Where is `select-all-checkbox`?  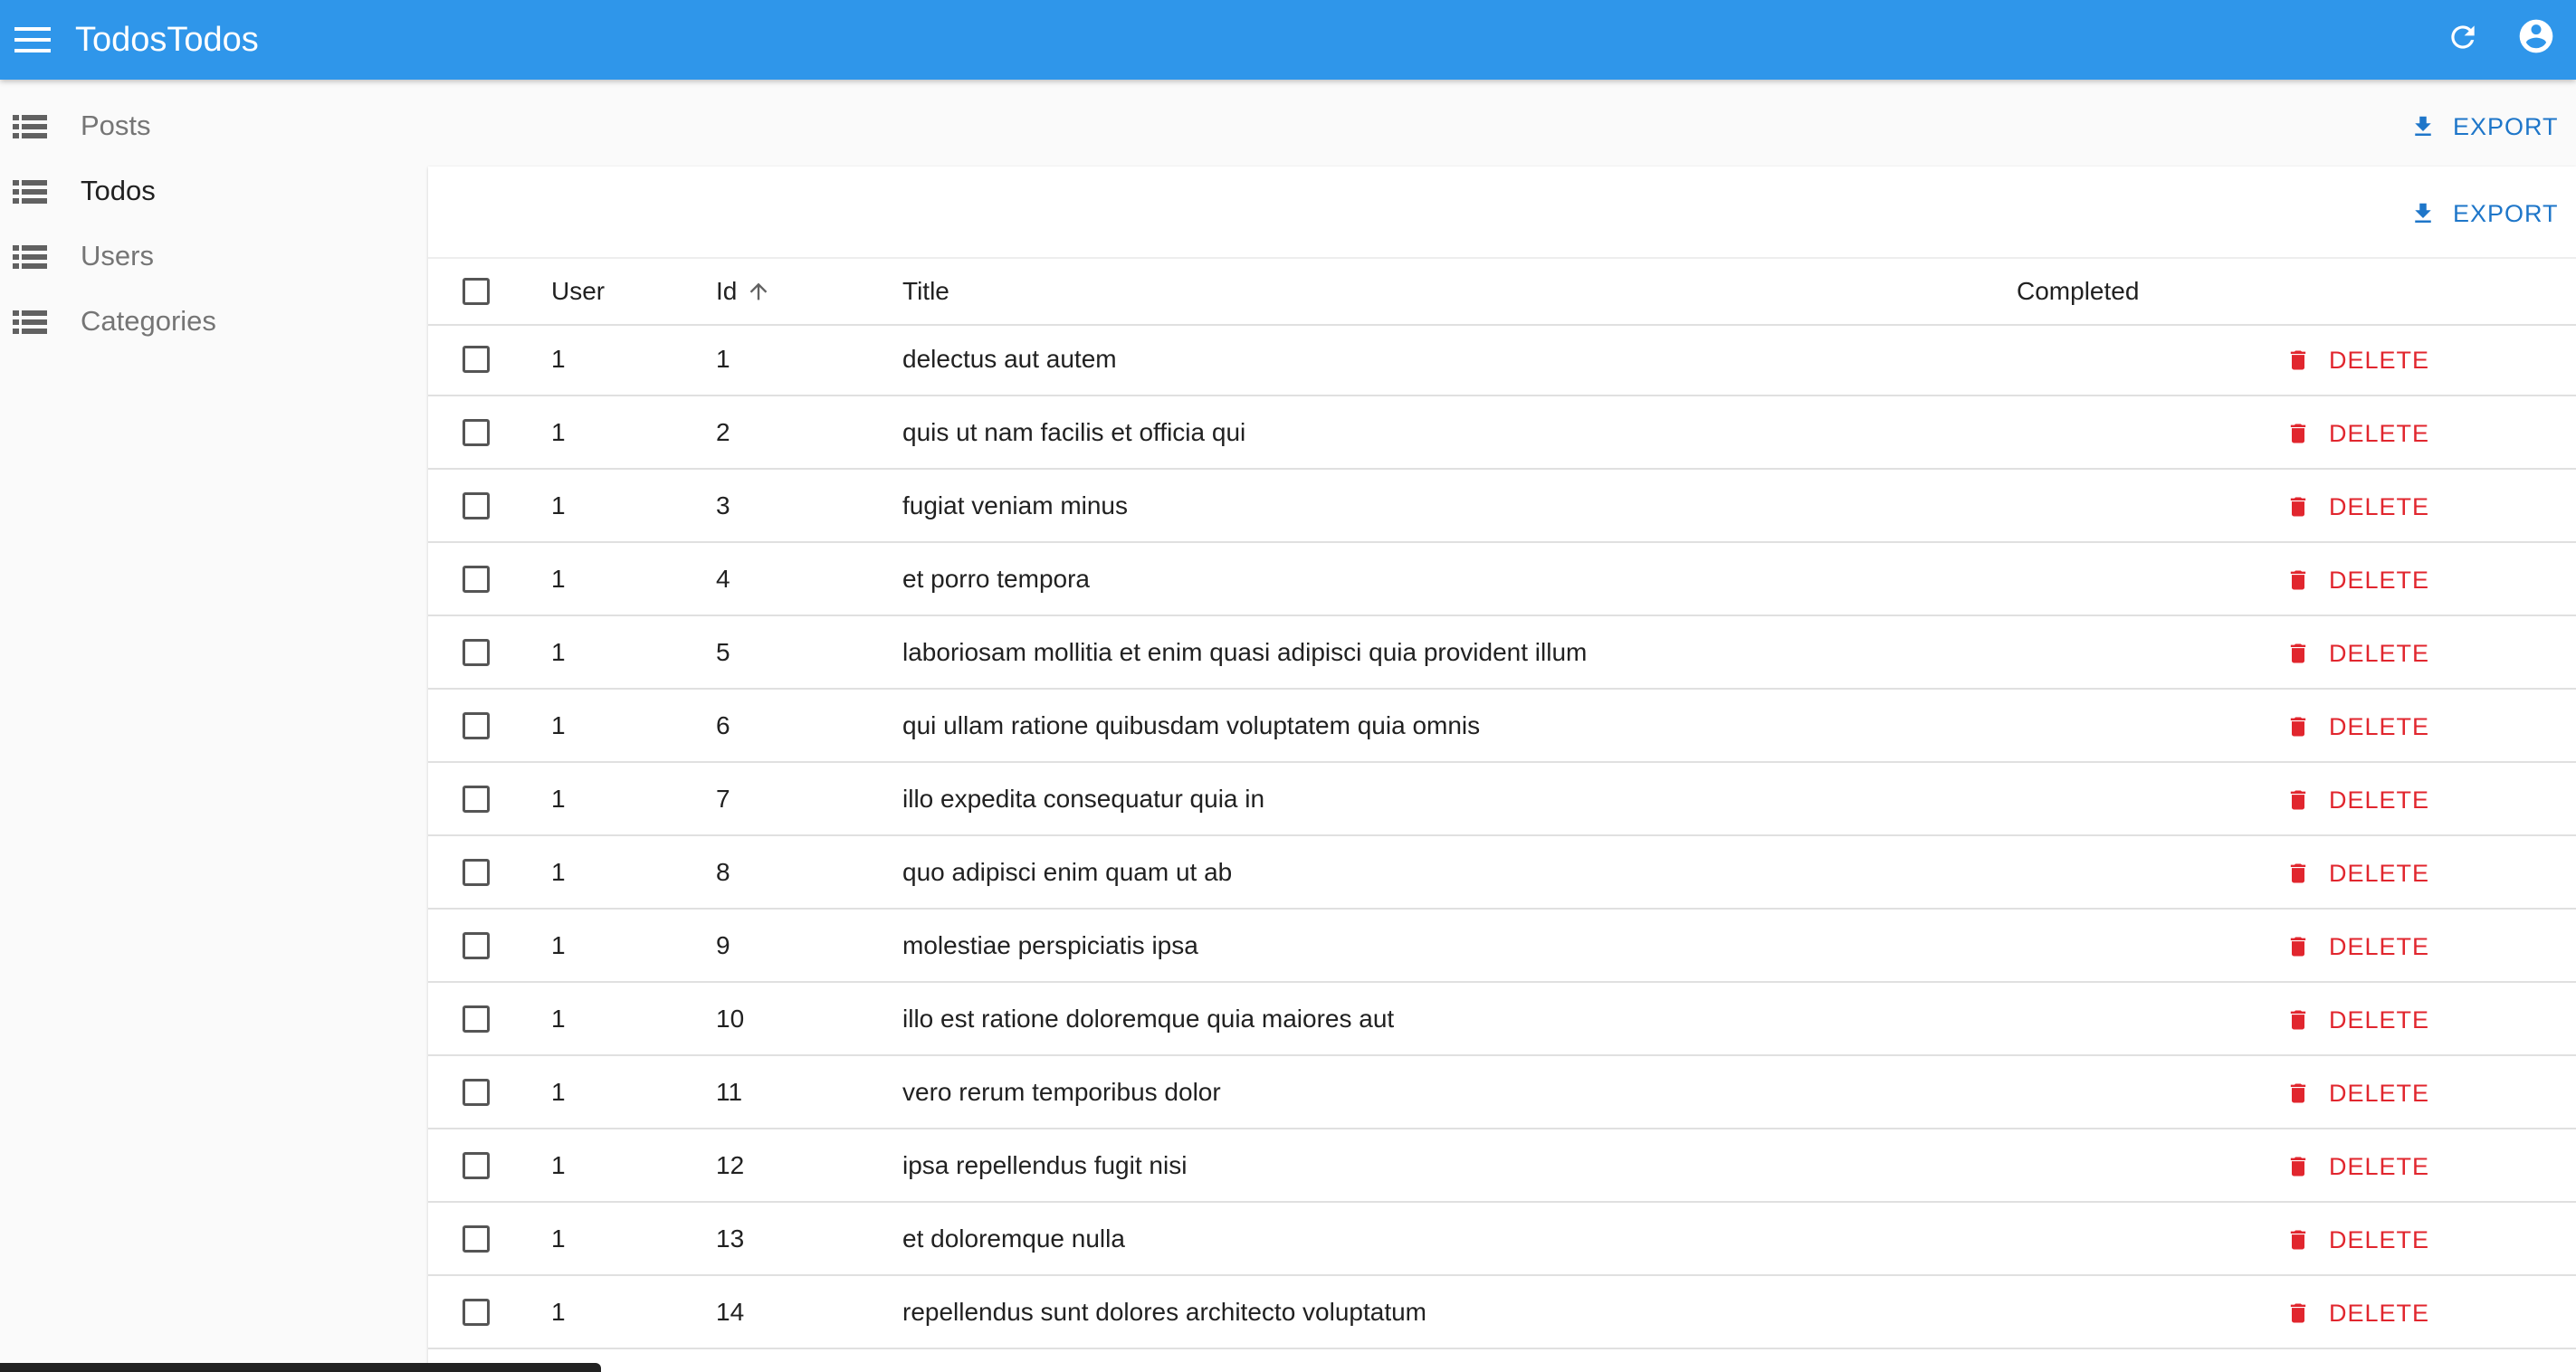 select-all-checkbox is located at coordinates (477, 291).